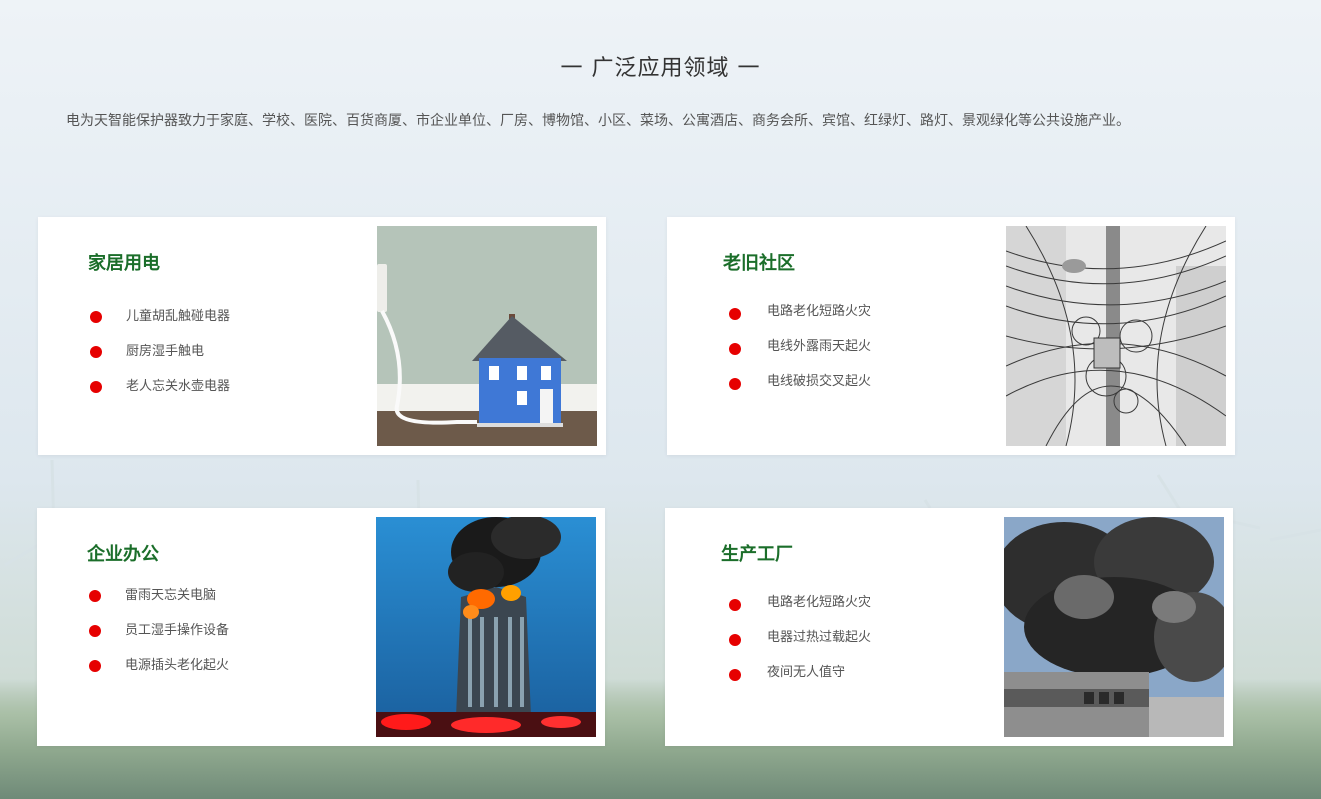  I want to click on list-item: 电源插头老化起火, so click(159, 663).